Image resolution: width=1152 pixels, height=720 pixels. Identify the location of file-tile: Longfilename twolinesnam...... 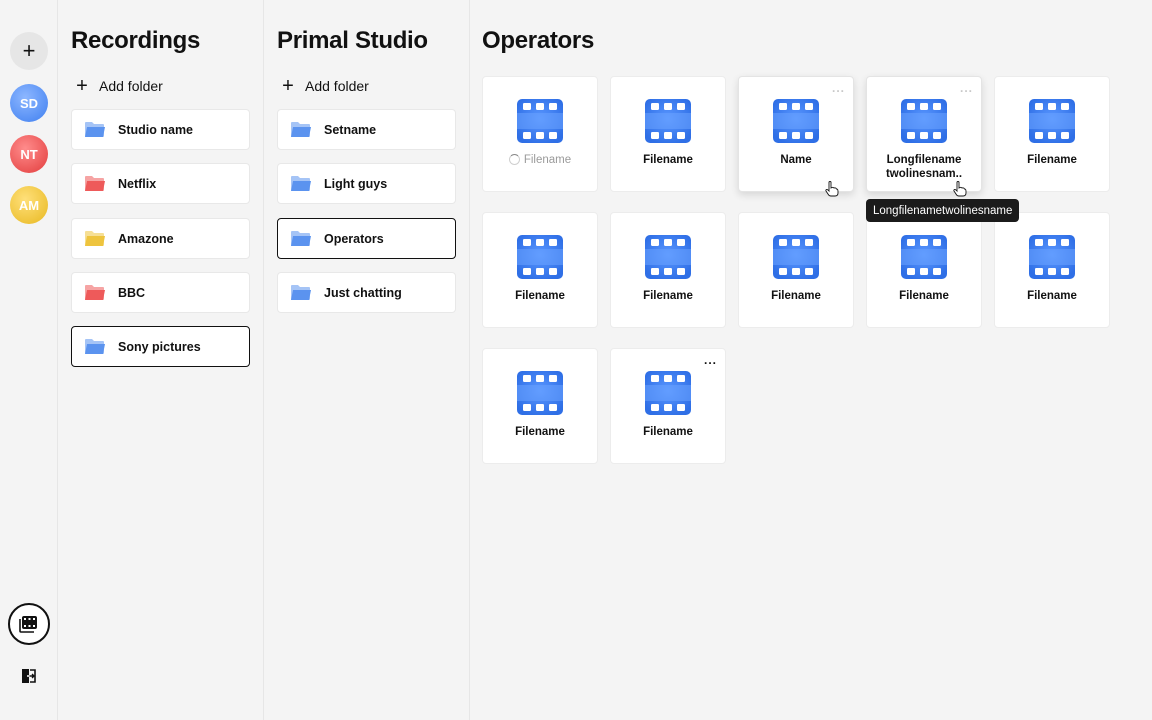
(924, 134).